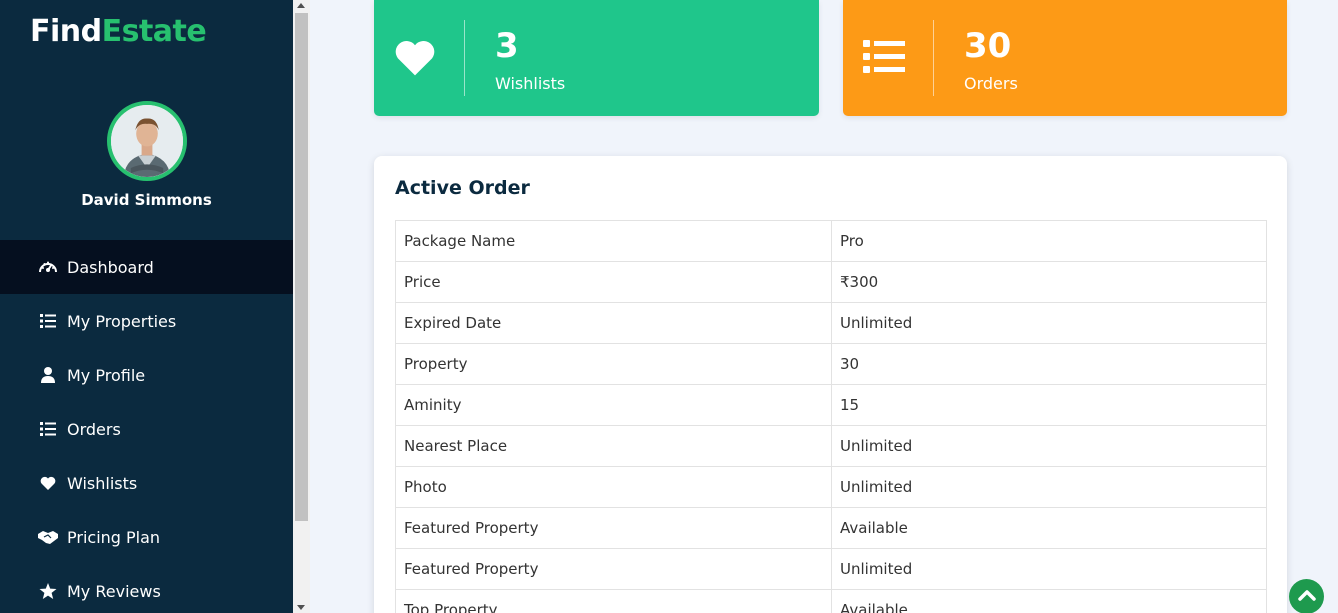  Describe the element at coordinates (147, 141) in the screenshot. I see `avatar` at that location.